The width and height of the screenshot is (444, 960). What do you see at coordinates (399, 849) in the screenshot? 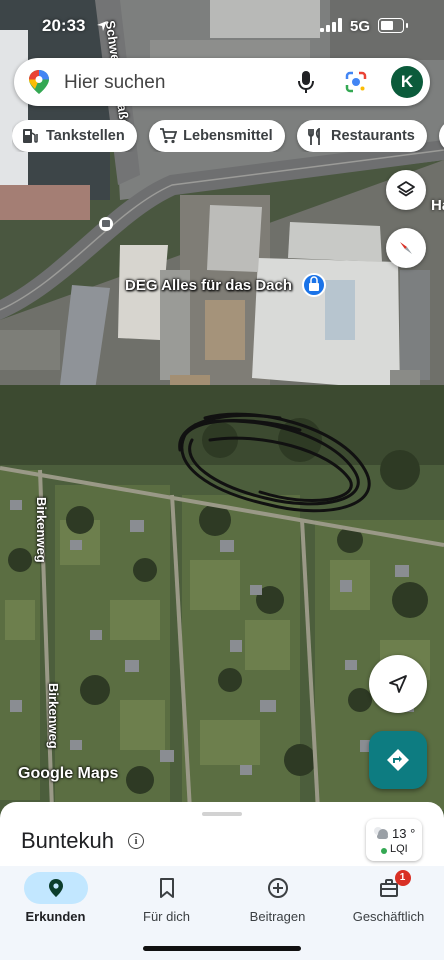
I see `air-quality-label: LQI` at bounding box center [399, 849].